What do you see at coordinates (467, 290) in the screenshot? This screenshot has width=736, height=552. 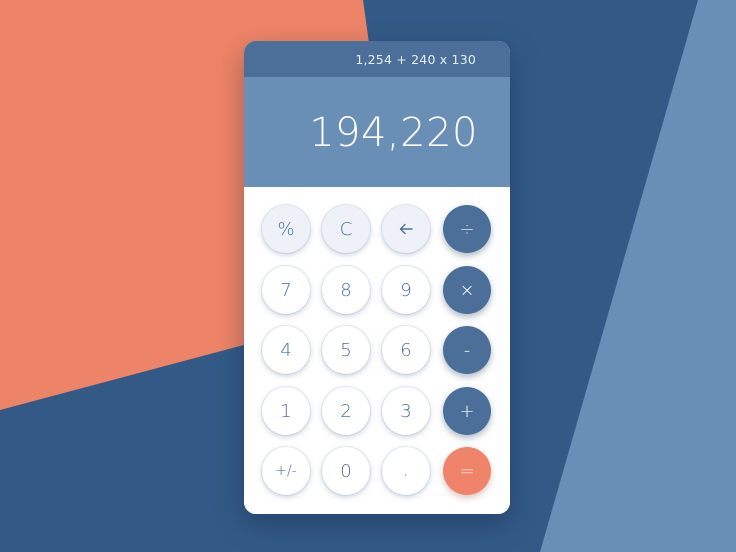 I see `multiply-button: ×` at bounding box center [467, 290].